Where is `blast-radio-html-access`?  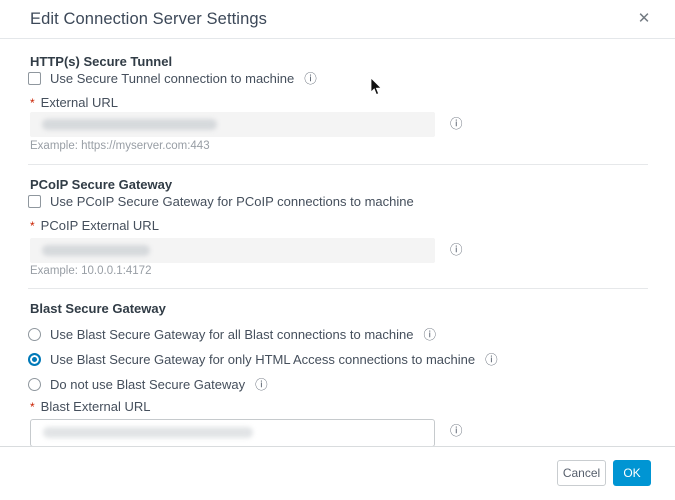
blast-radio-html-access is located at coordinates (34, 359).